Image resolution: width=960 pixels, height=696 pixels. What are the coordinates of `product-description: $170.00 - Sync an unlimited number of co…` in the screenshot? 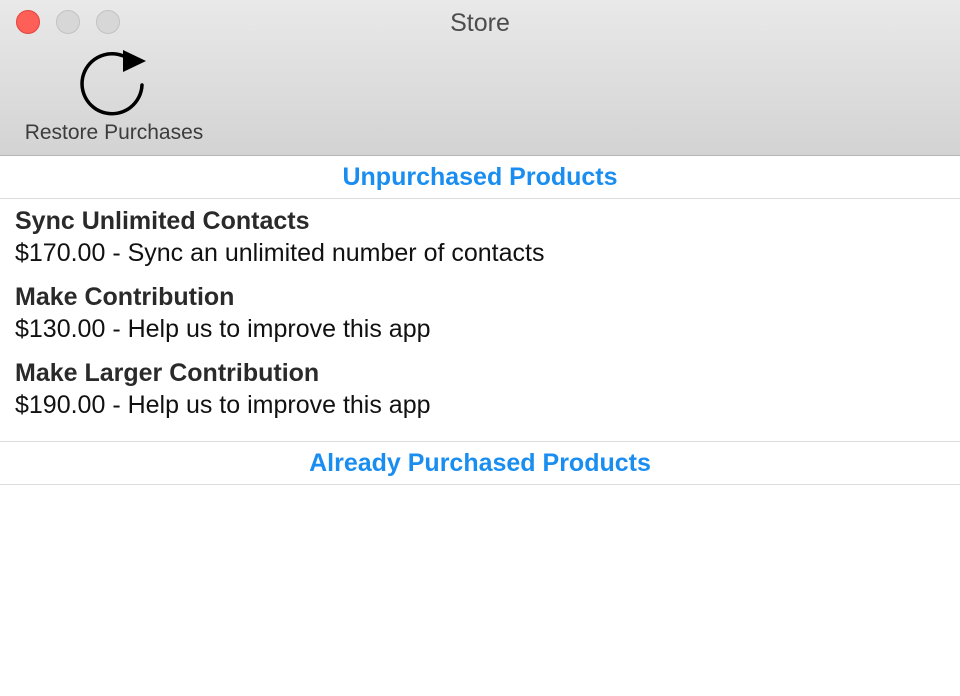 It's located at (280, 253).